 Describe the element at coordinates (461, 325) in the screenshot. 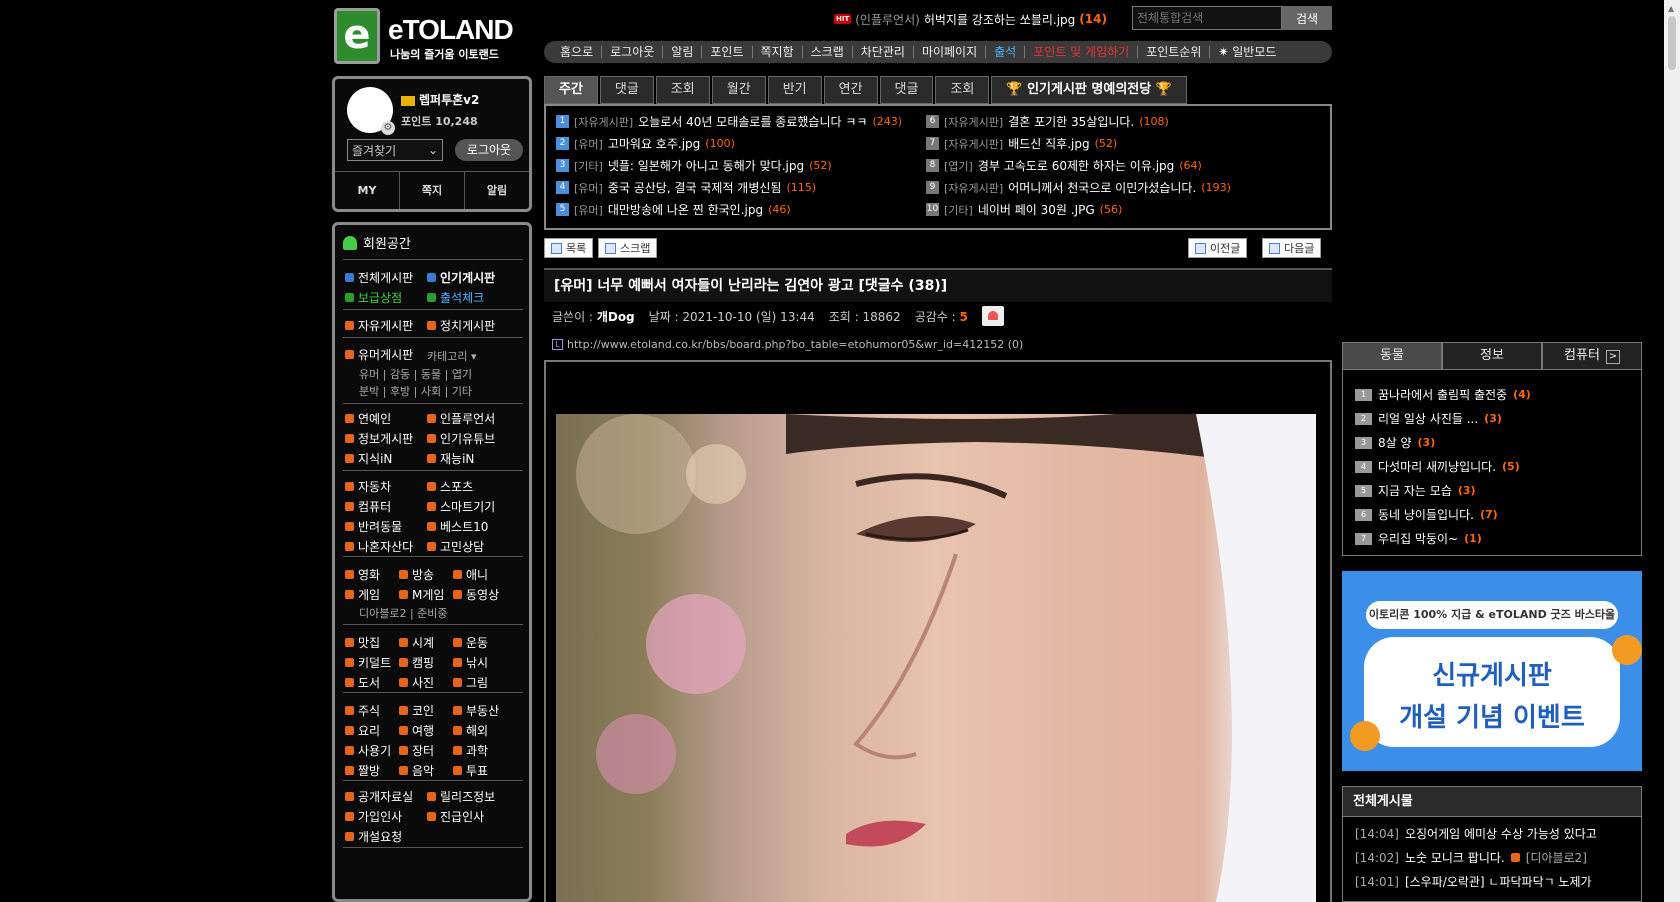

I see `sidebar-item-politics: 정치게시판` at that location.